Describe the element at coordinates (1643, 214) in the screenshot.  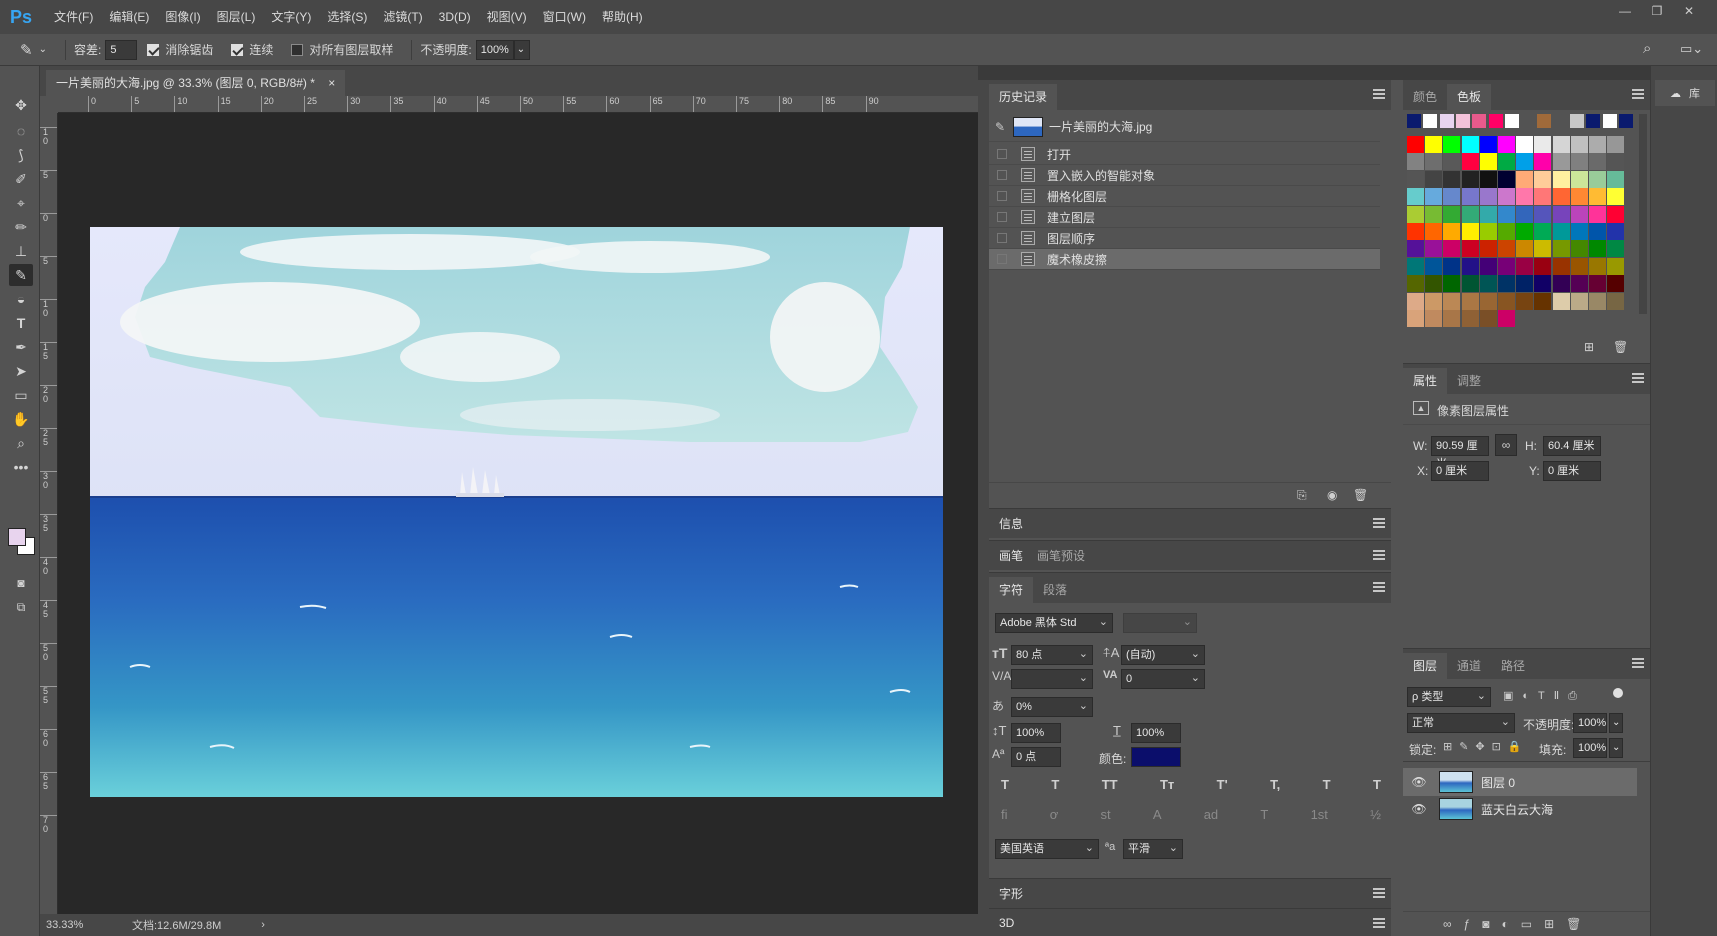
I see `swatches-scrollbar` at that location.